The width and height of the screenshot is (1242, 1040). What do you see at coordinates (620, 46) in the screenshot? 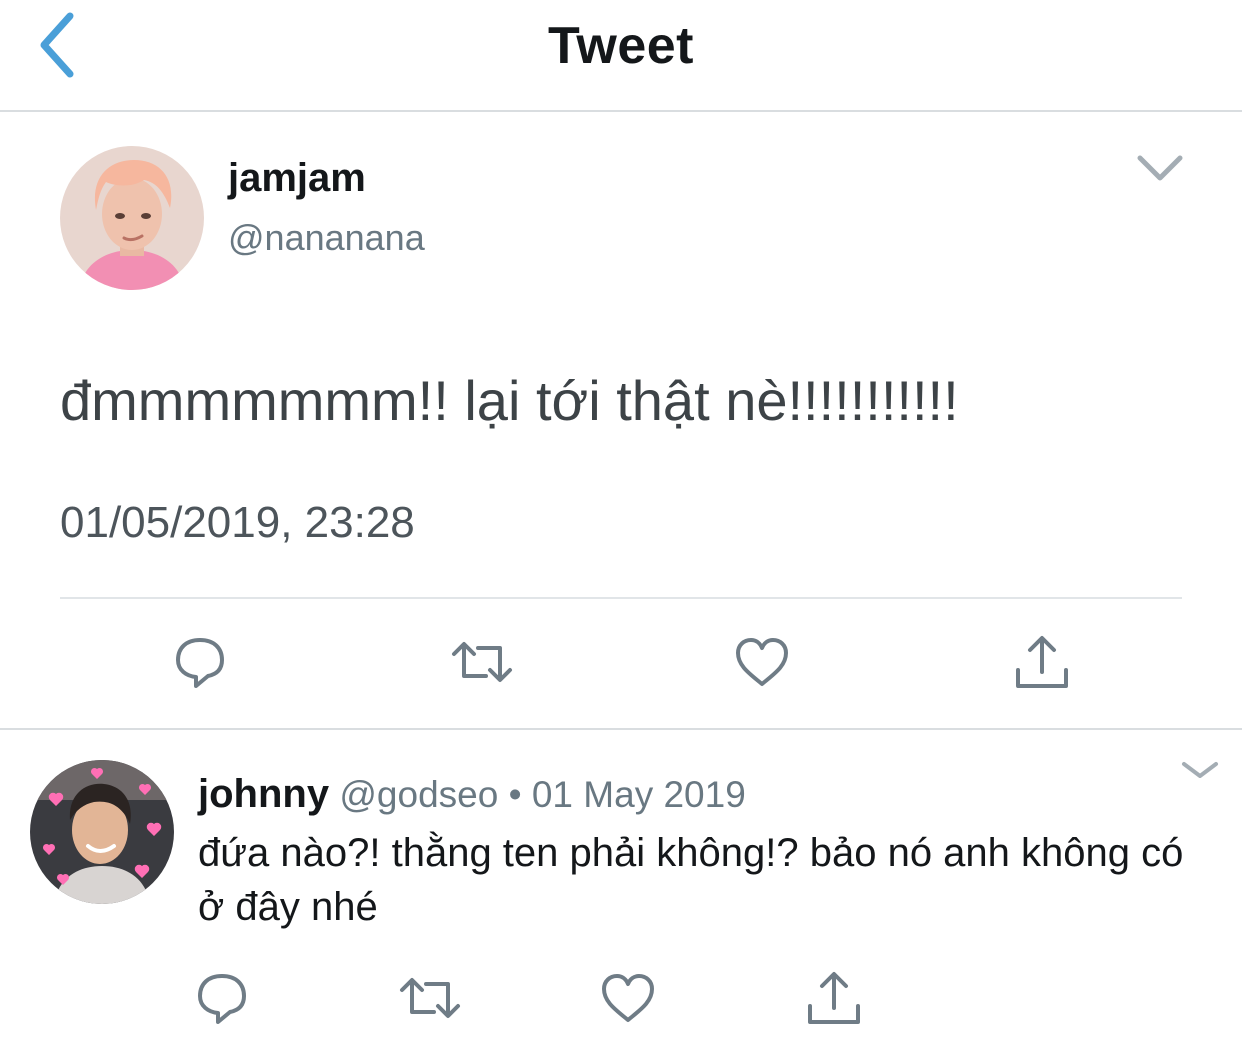
I see `page-title: Tweet` at bounding box center [620, 46].